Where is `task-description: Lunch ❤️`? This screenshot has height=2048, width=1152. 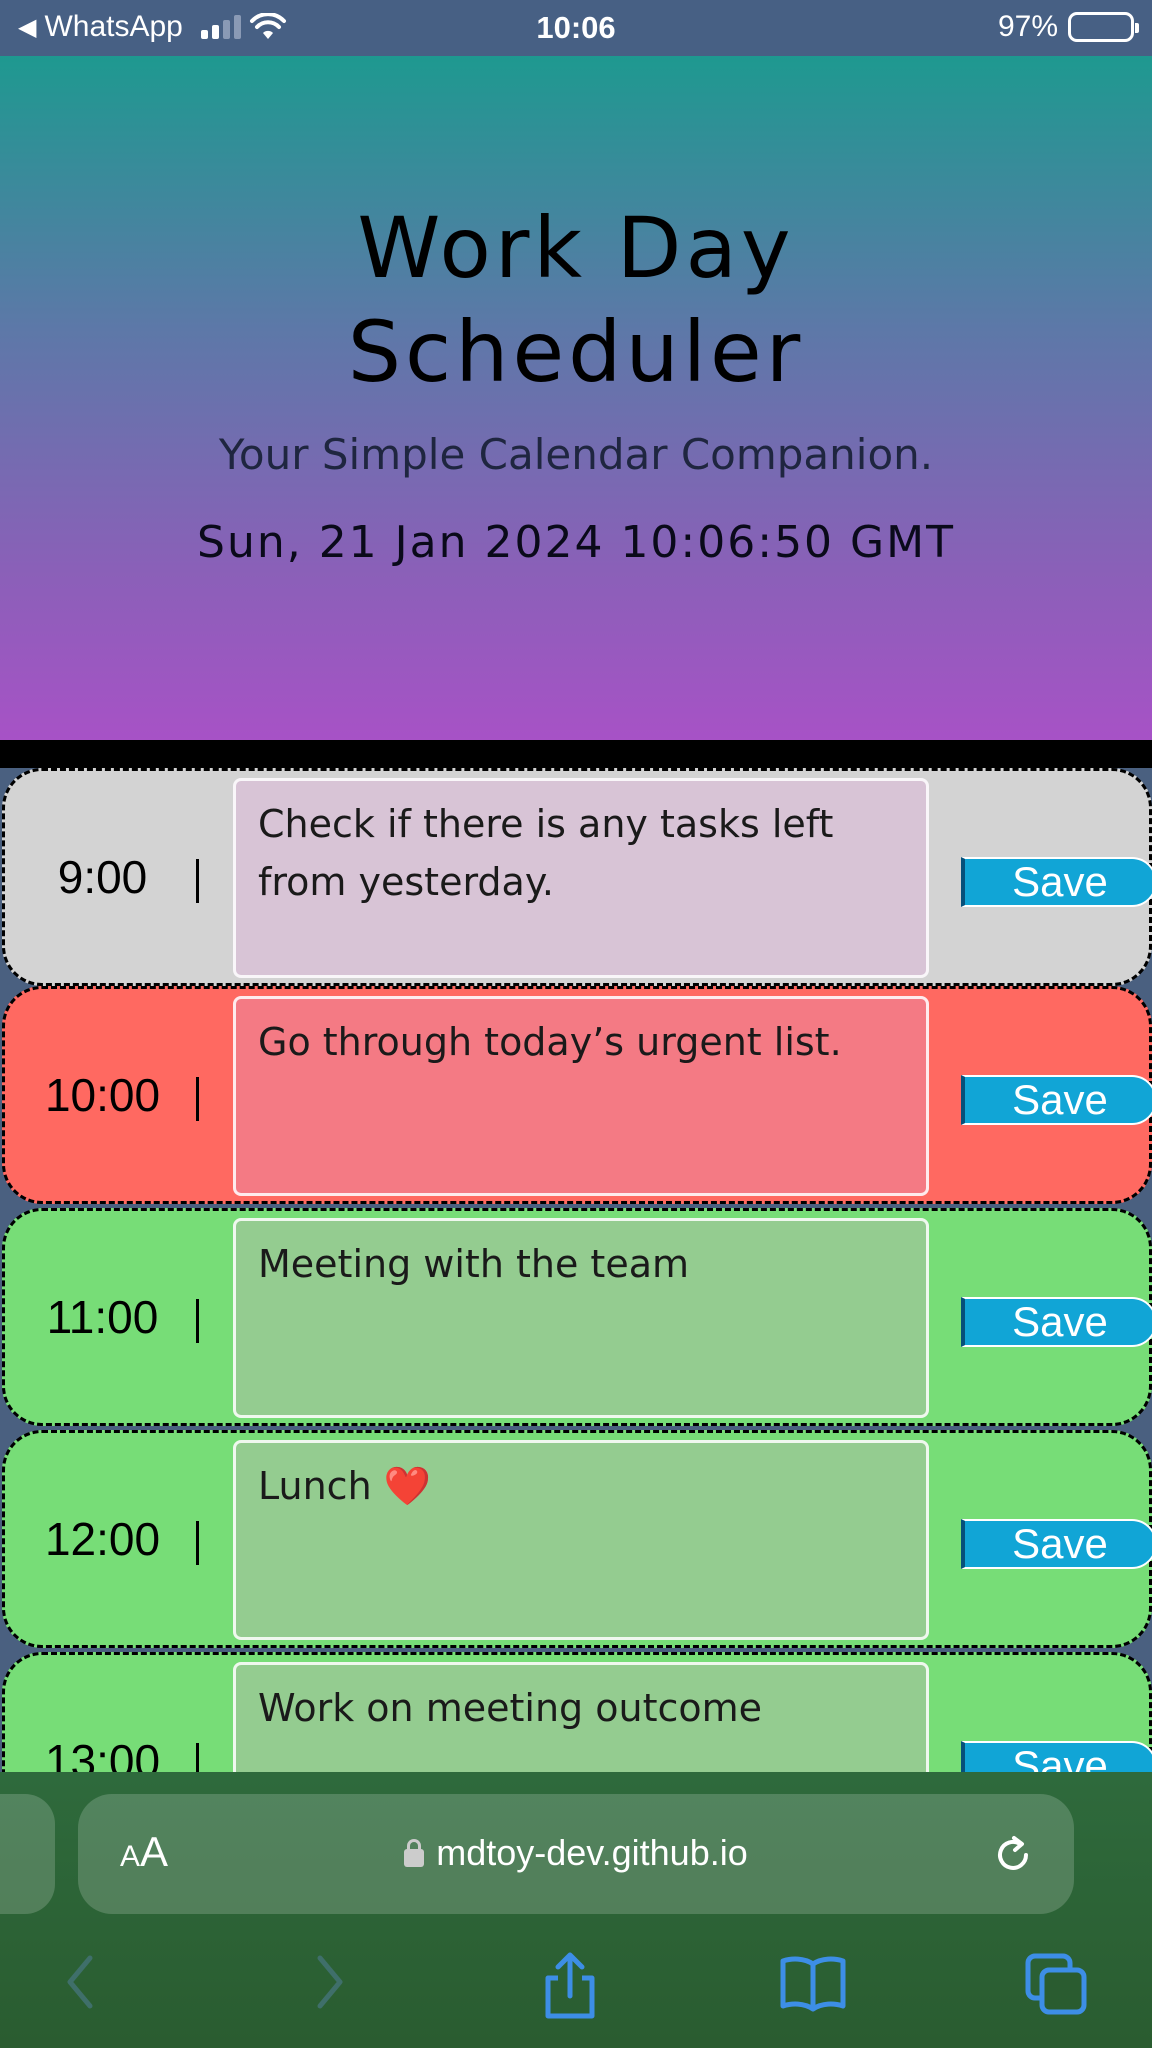
task-description: Lunch ❤️ is located at coordinates (581, 1540).